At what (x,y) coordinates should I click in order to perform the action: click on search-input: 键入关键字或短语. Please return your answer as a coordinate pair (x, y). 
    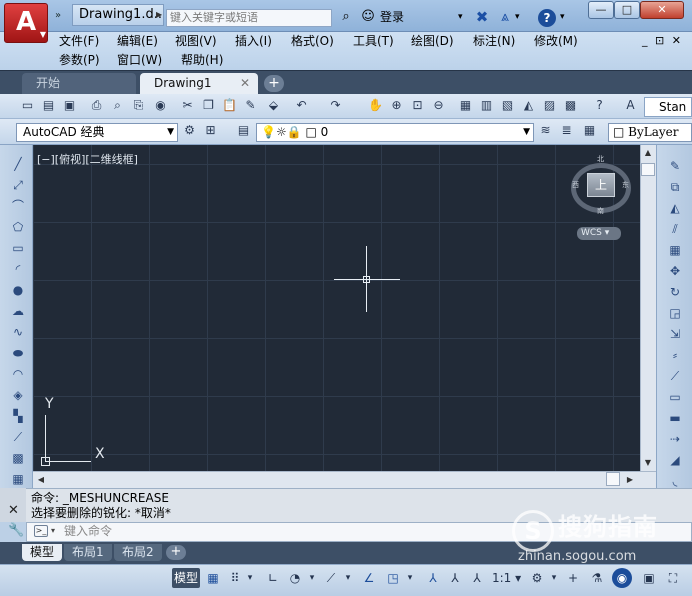
    Looking at the image, I should click on (249, 18).